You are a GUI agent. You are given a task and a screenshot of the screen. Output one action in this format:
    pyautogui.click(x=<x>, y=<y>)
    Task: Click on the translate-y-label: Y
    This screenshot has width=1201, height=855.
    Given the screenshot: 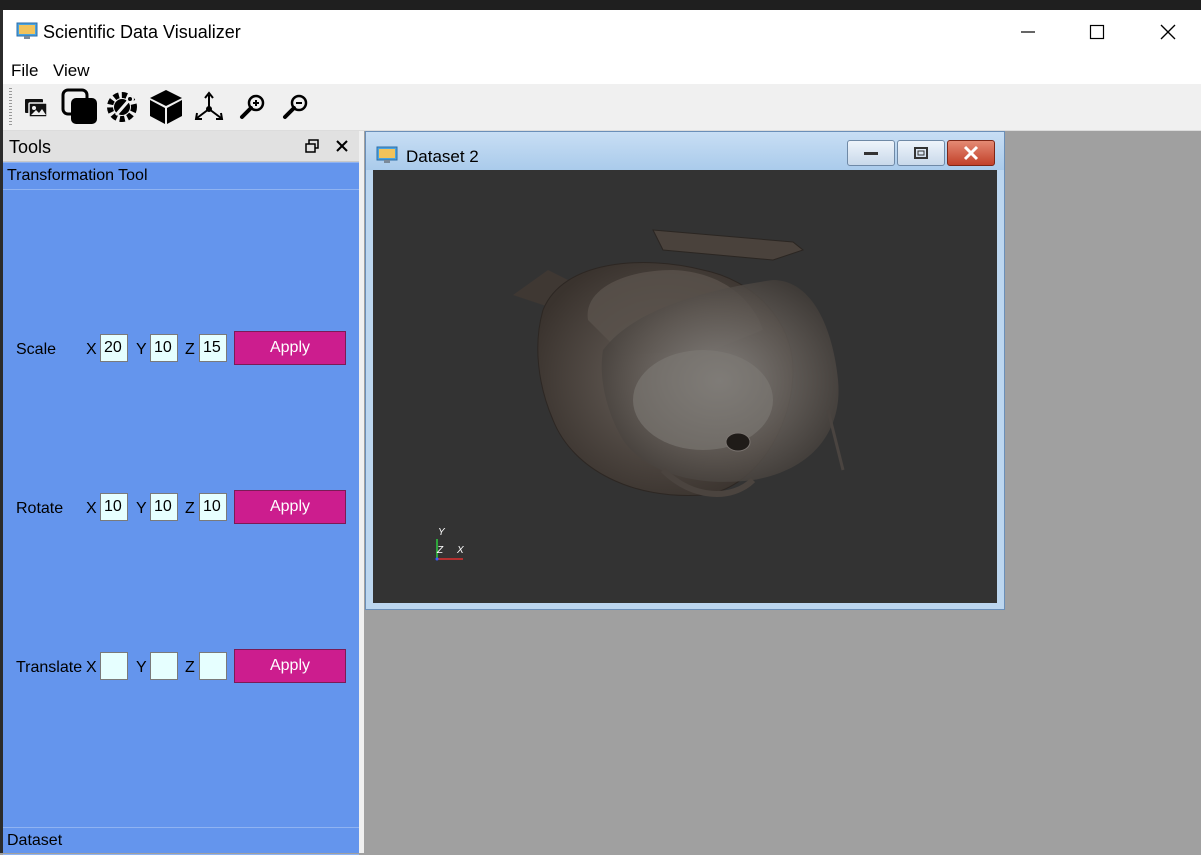 What is the action you would take?
    pyautogui.click(x=141, y=667)
    